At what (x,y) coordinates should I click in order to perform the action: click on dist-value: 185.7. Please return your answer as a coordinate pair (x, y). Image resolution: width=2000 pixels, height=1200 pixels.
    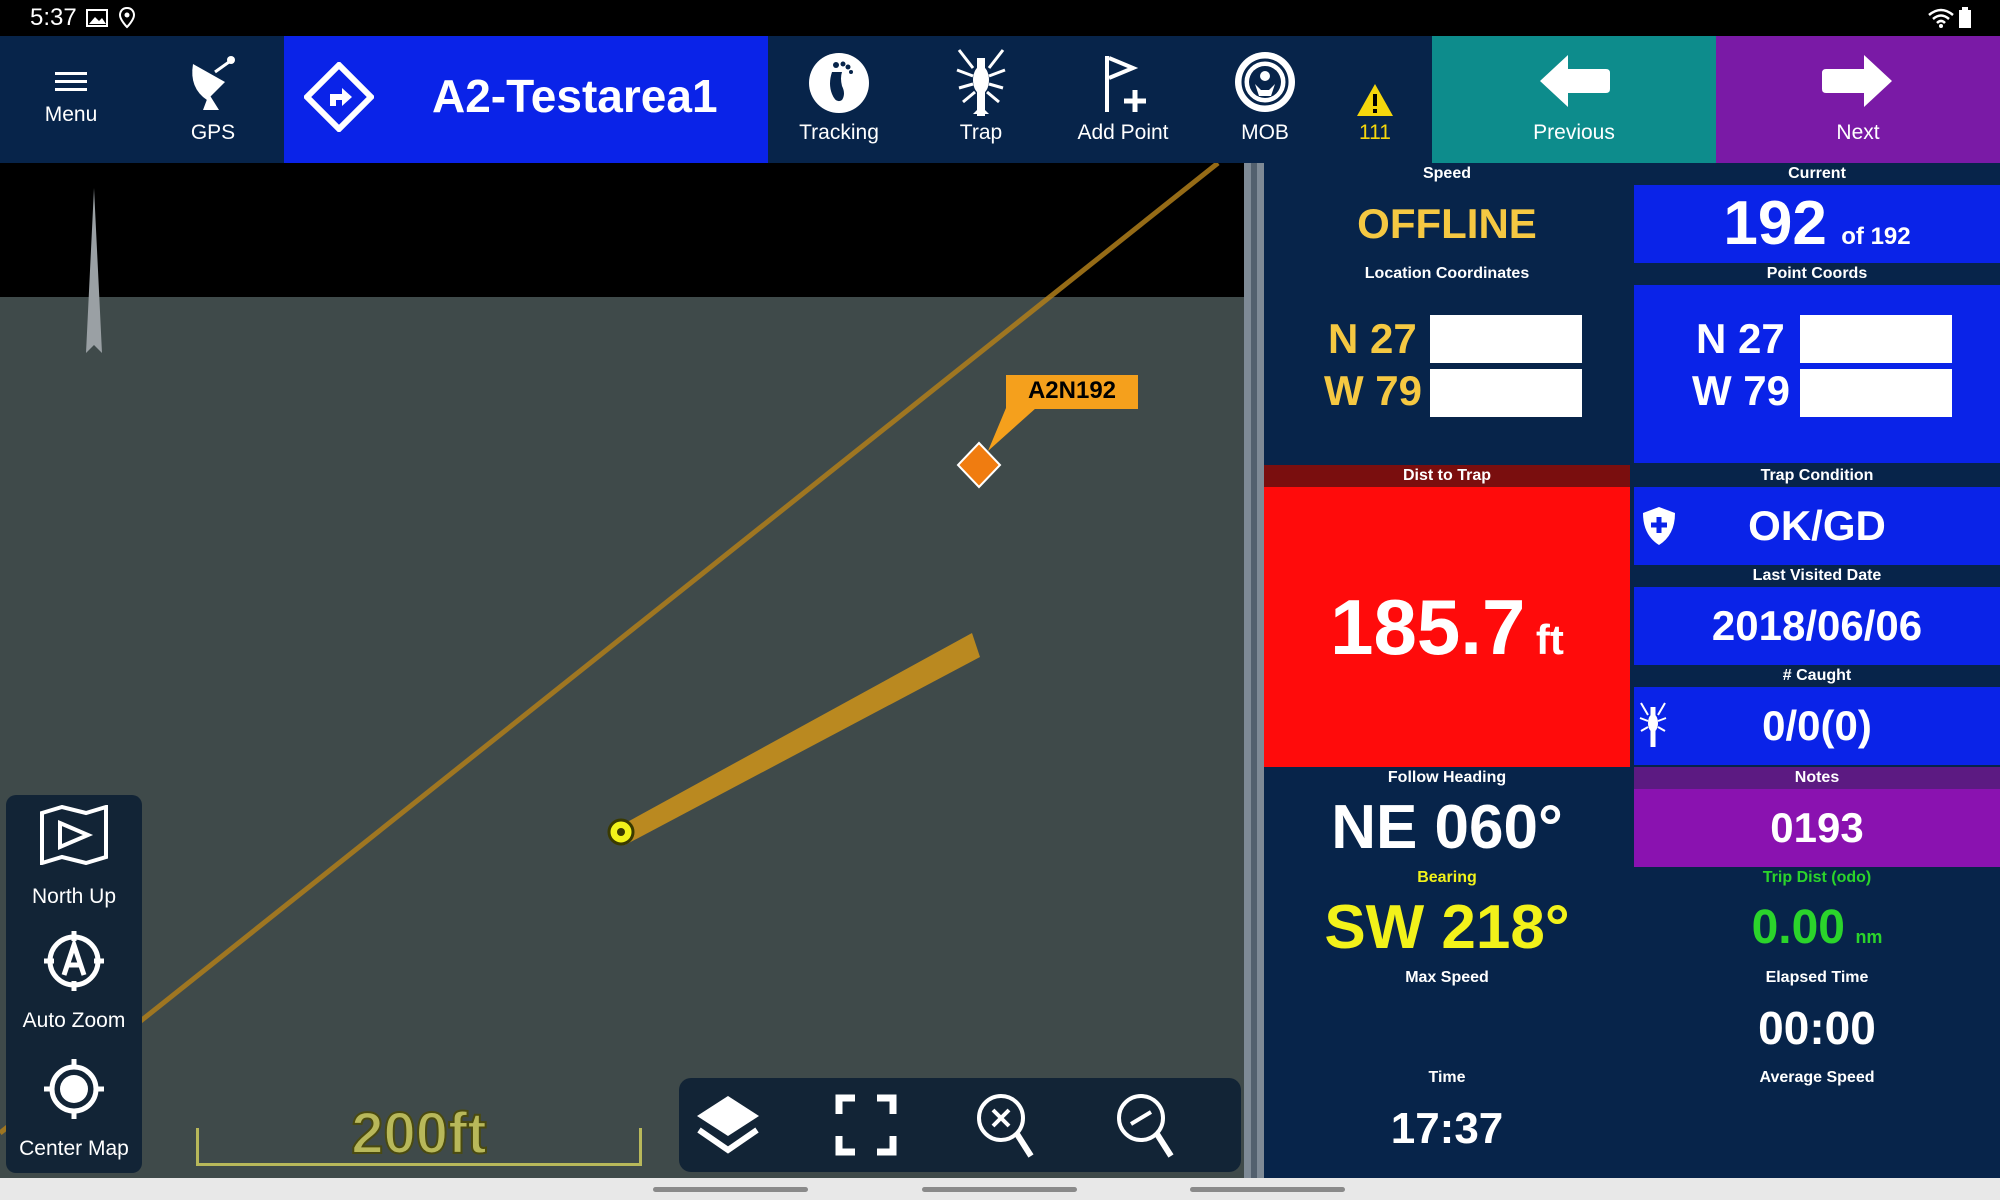
    Looking at the image, I should click on (1428, 627).